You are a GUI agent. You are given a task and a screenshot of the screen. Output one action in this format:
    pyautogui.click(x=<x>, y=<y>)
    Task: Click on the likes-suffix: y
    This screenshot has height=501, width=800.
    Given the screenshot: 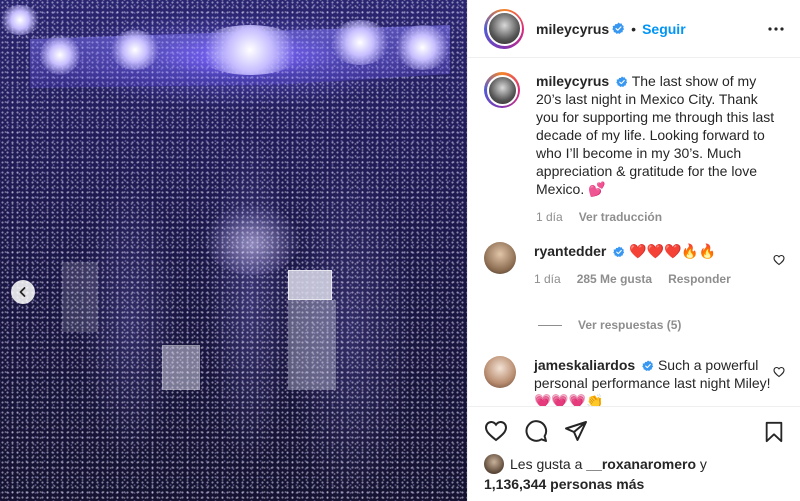 What is the action you would take?
    pyautogui.click(x=703, y=464)
    